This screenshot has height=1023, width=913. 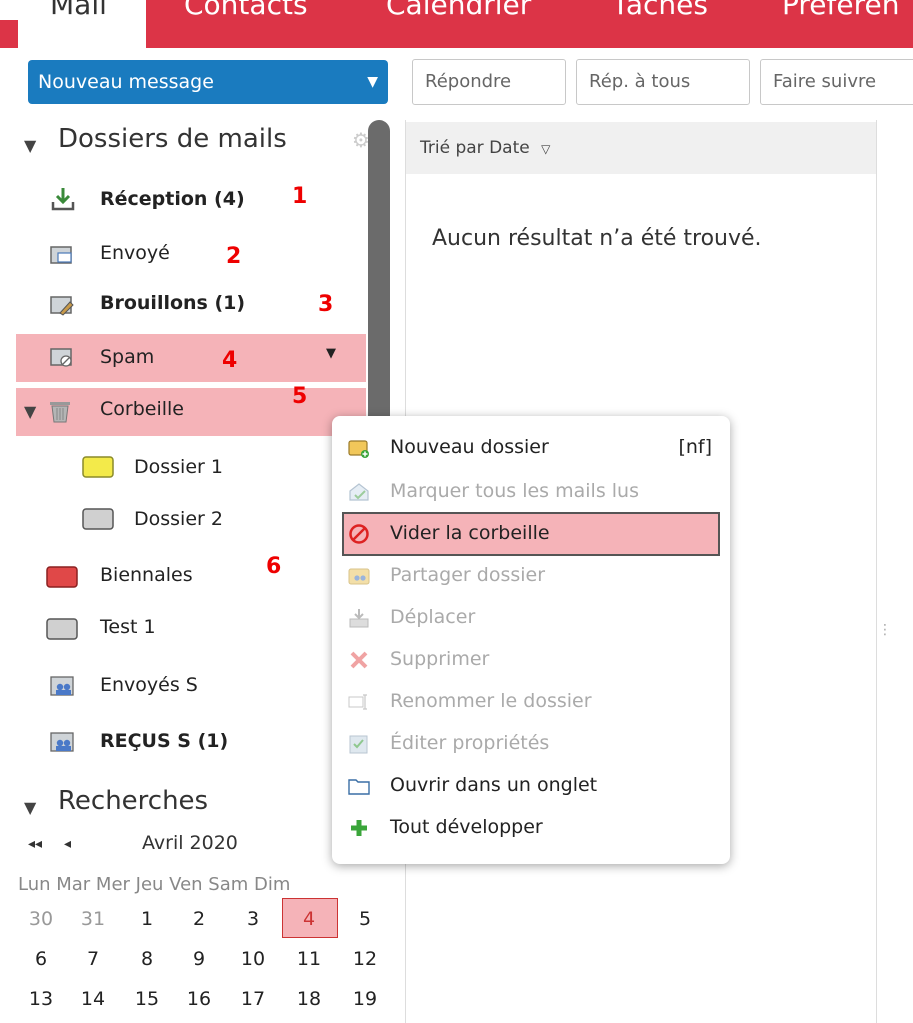 I want to click on annotation-number: 6, so click(x=274, y=566).